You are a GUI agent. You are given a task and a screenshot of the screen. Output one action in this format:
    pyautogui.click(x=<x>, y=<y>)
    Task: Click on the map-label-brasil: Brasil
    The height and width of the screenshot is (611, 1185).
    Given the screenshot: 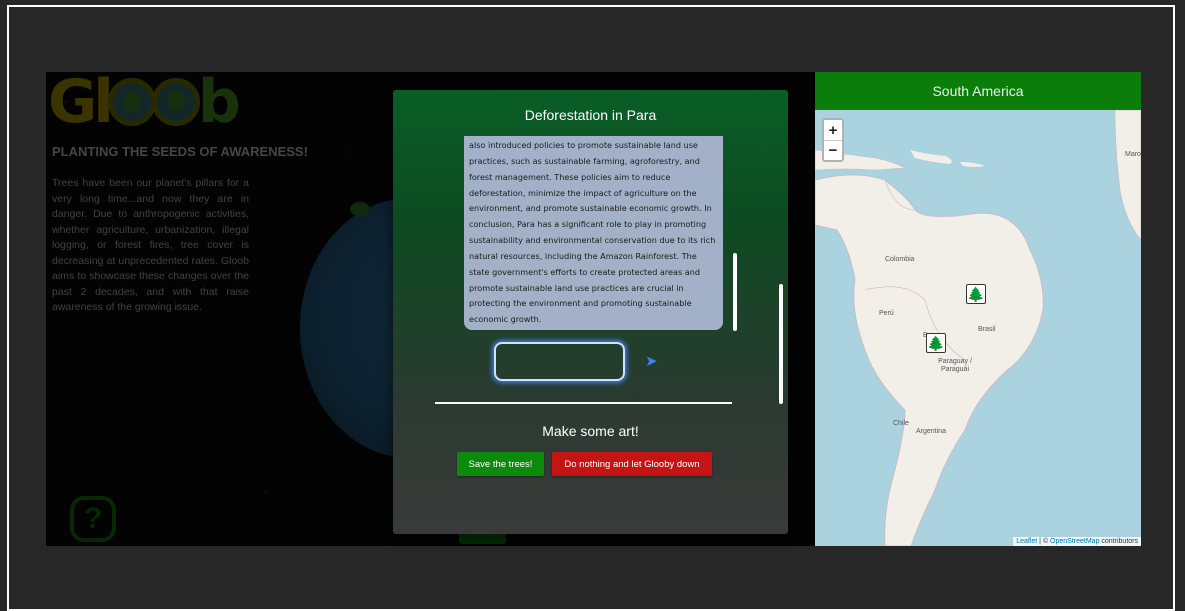 What is the action you would take?
    pyautogui.click(x=987, y=329)
    